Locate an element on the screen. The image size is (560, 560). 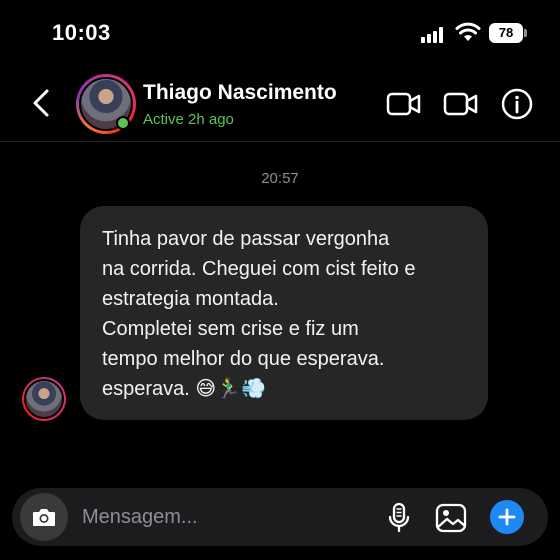
status-time: 10:03 is located at coordinates (81, 32).